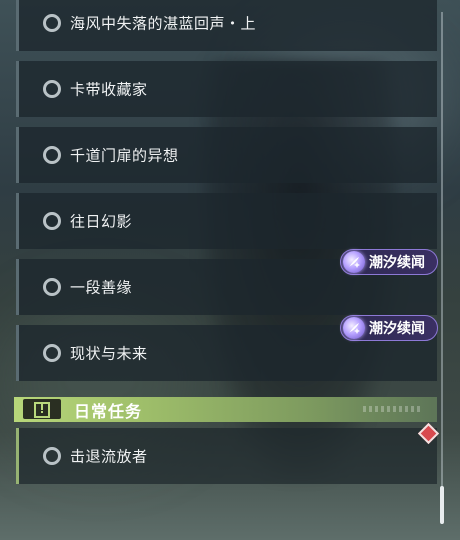 Image resolution: width=460 pixels, height=540 pixels. I want to click on exclamation-icon, so click(42, 409).